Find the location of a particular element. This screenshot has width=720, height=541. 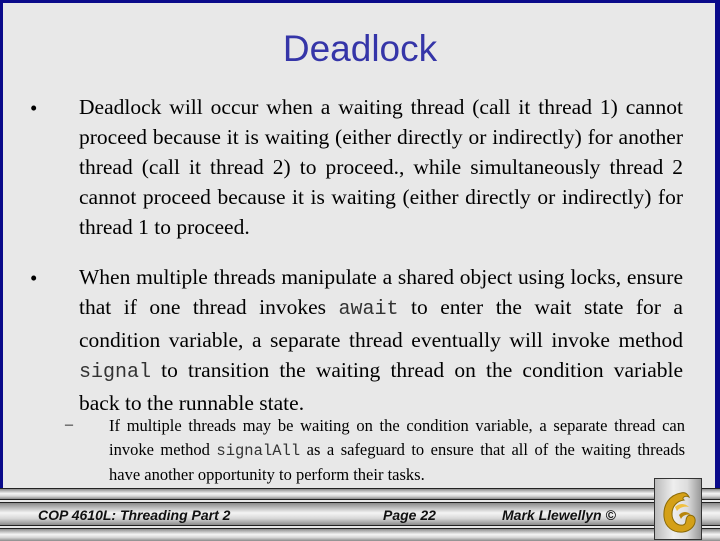

footer-author: Mark Llewellyn © is located at coordinates (559, 515).